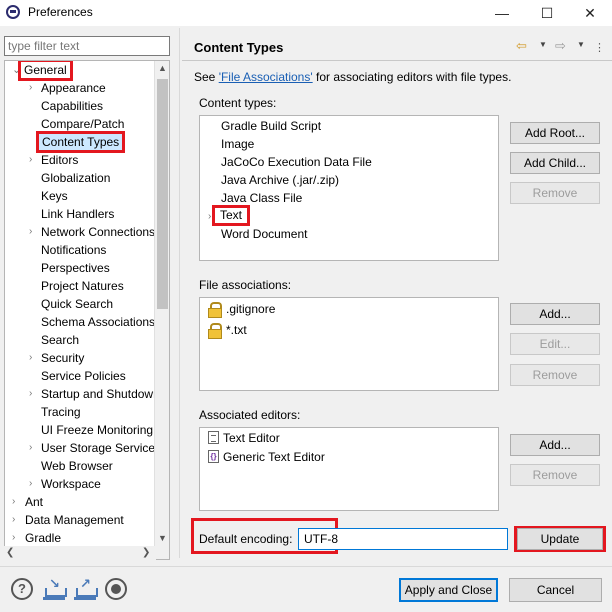  I want to click on tree-item-ui-freeze-monitoring: UI Freeze Monitoring, so click(97, 430).